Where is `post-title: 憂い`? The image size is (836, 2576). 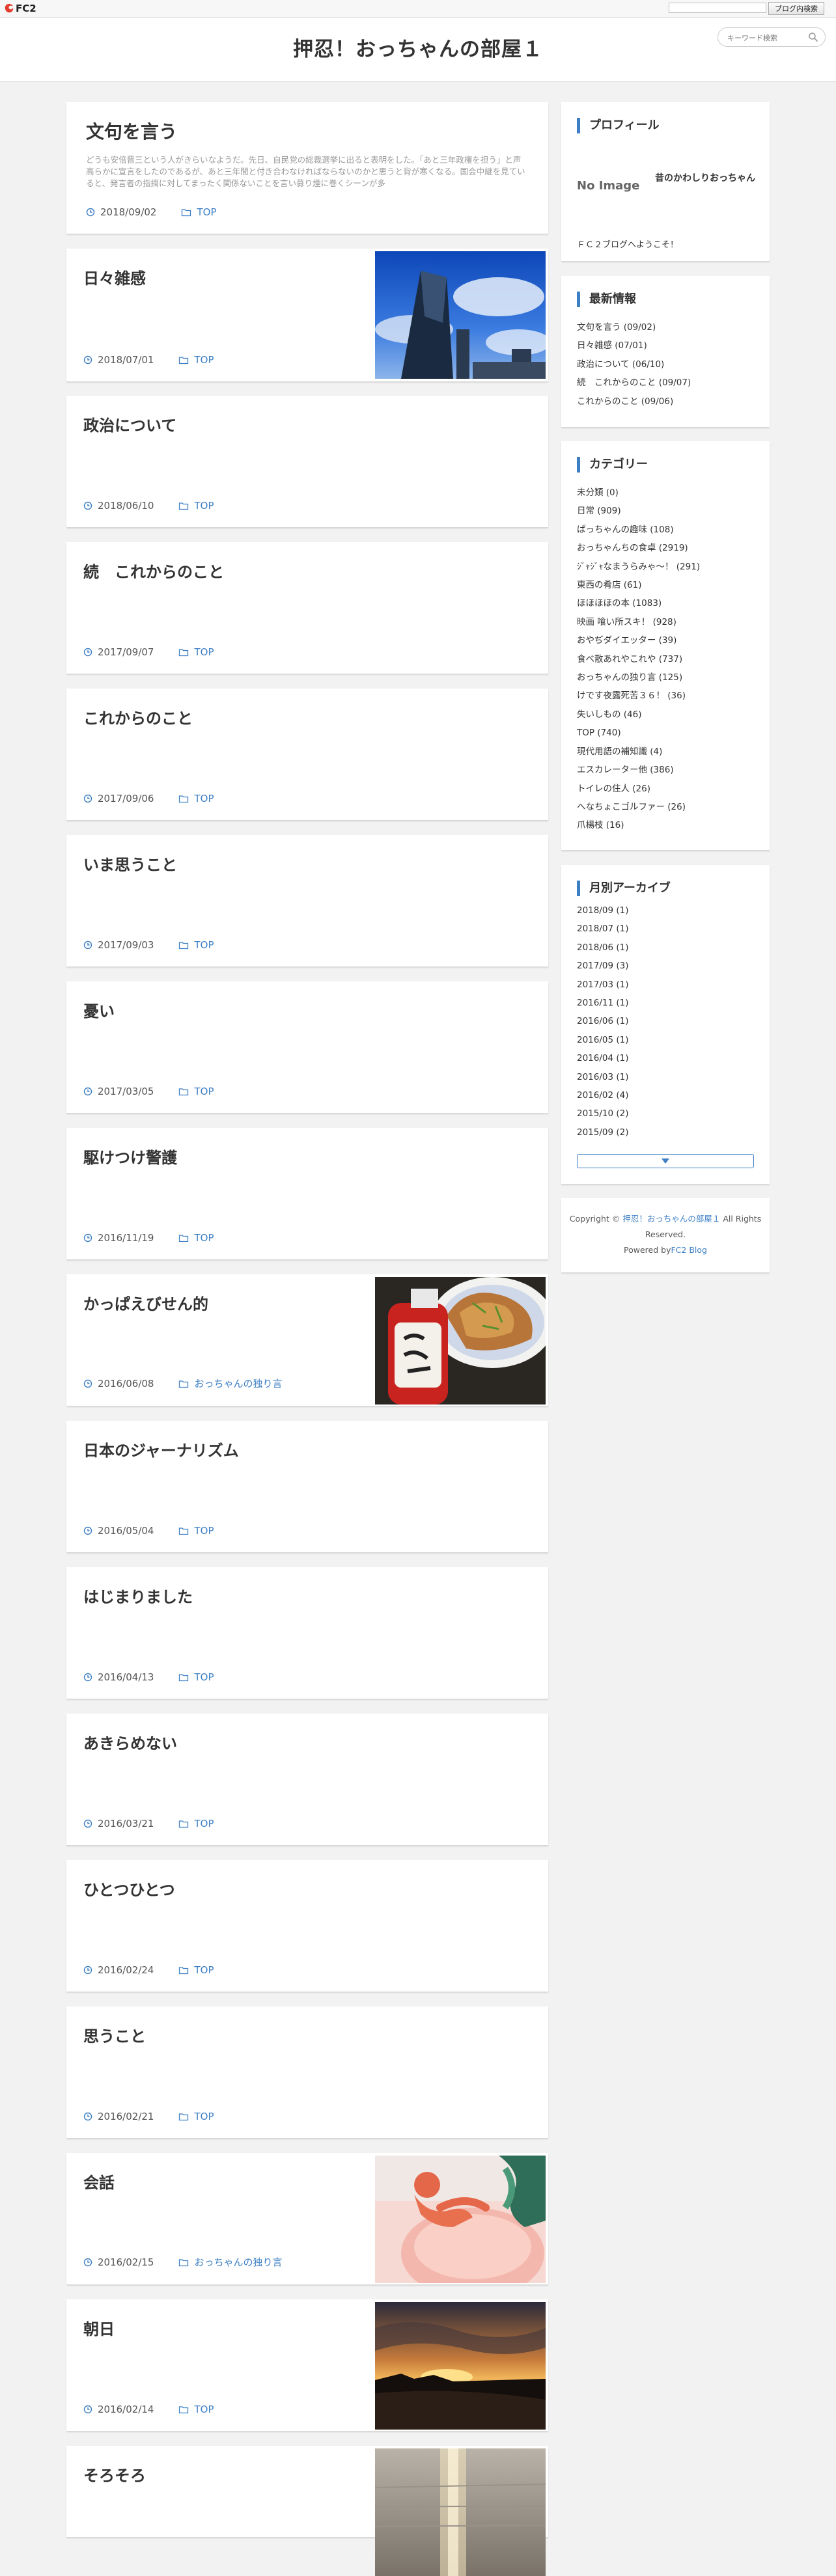
post-title: 憂い is located at coordinates (99, 1010).